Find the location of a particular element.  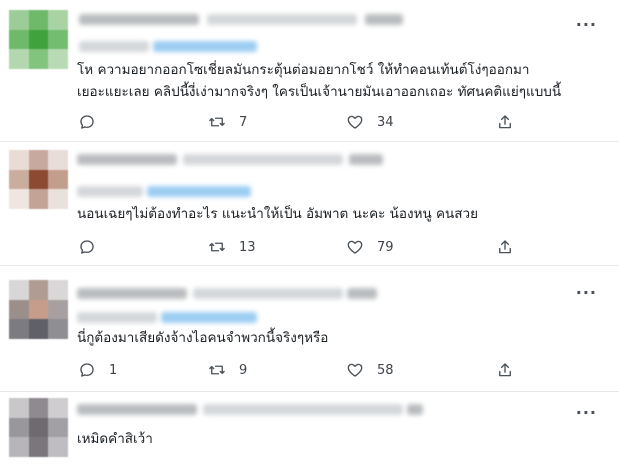

like-button: 58 is located at coordinates (370, 370).